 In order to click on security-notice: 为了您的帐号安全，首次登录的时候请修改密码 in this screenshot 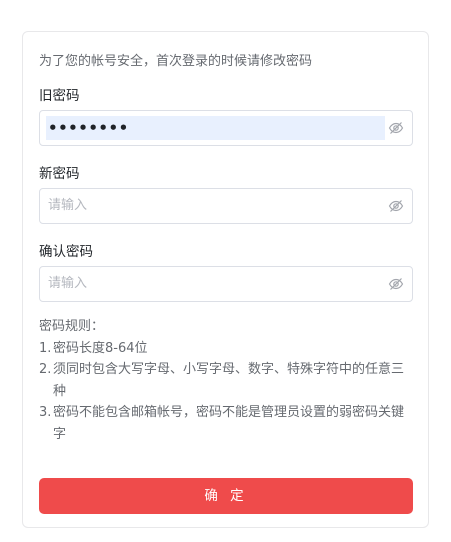, I will do `click(176, 61)`.